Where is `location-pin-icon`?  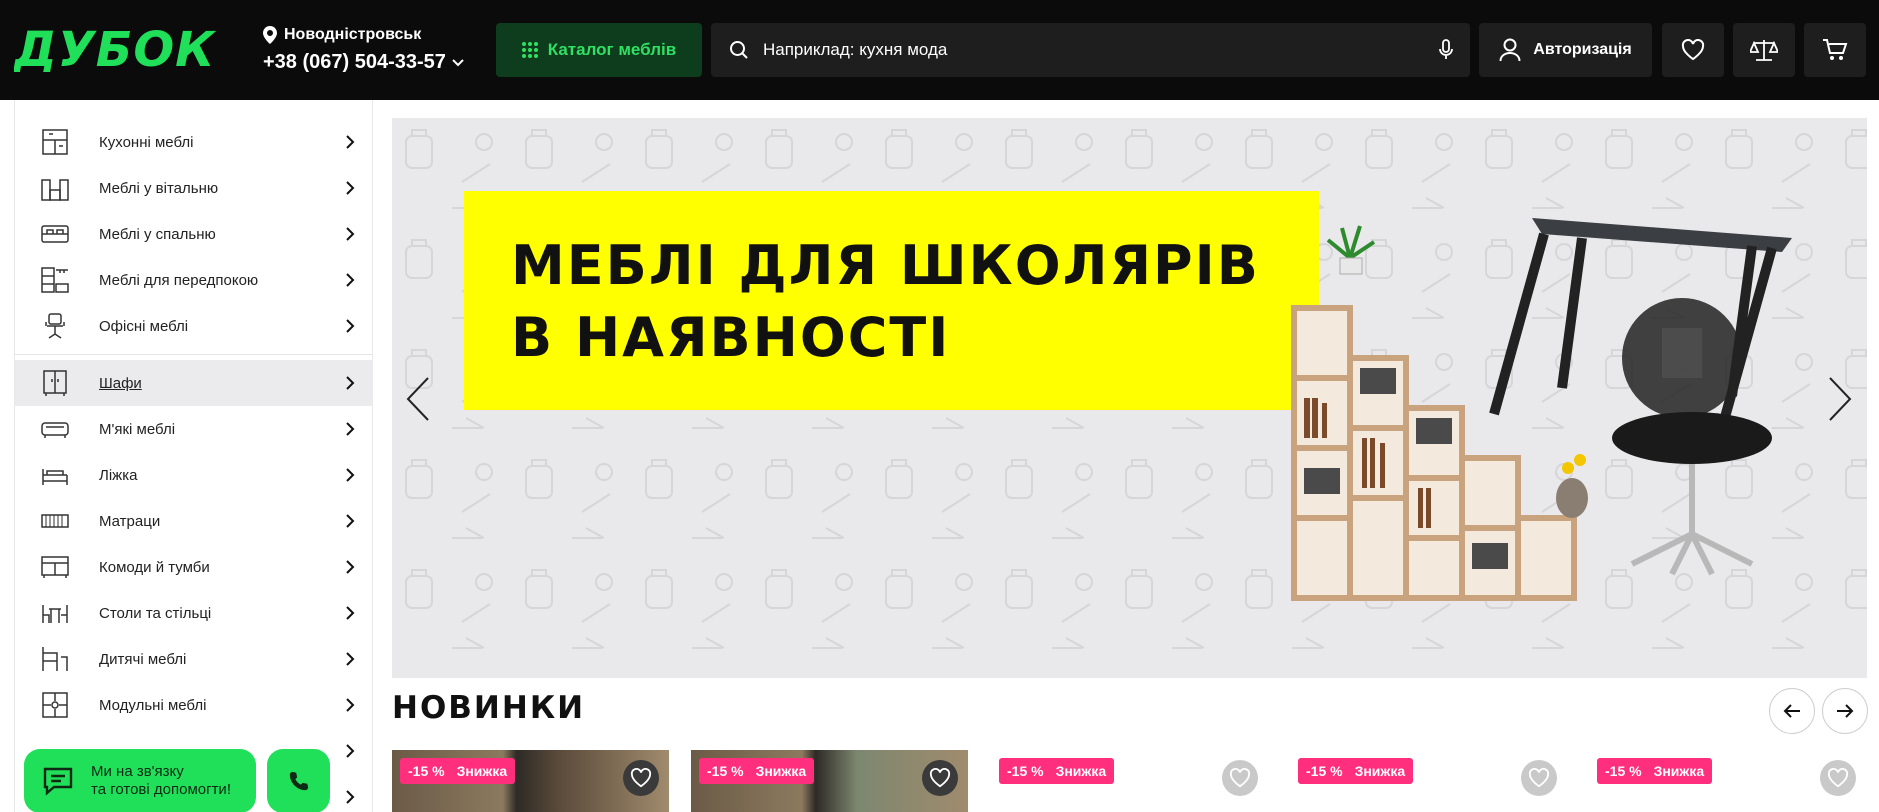 location-pin-icon is located at coordinates (270, 35).